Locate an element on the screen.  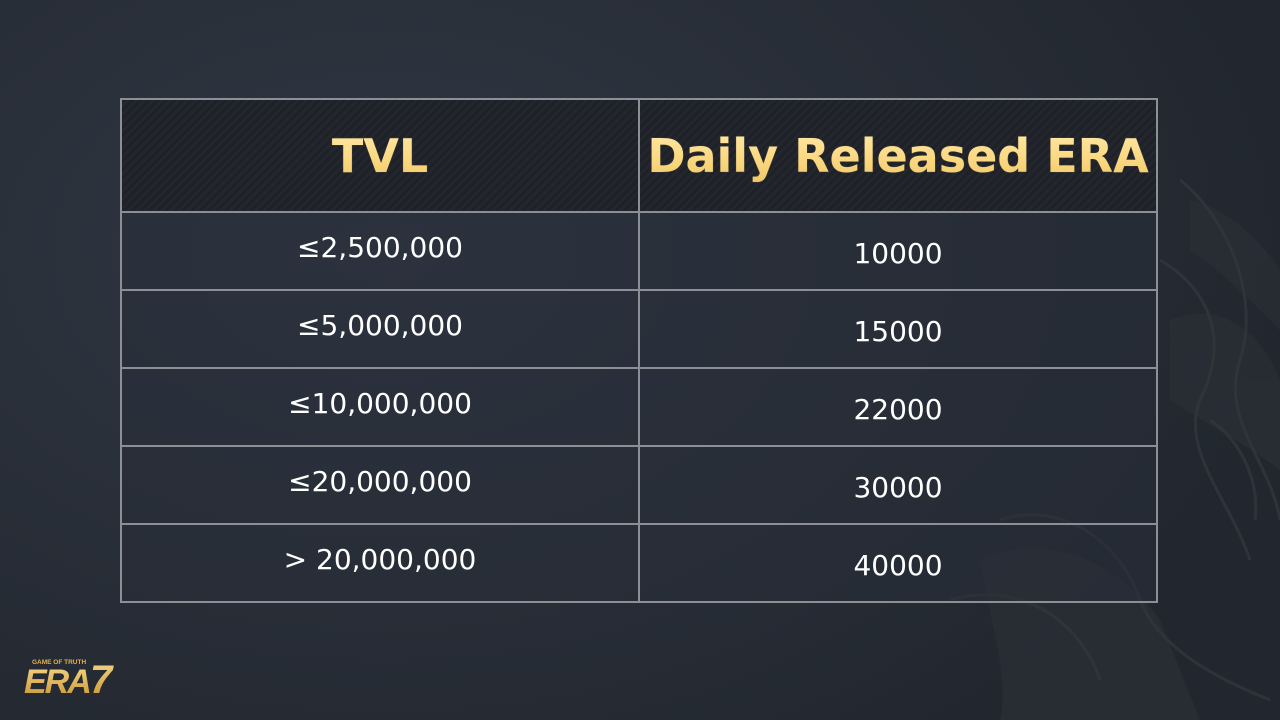
tvl-cell: > 20,000,000 is located at coordinates (380, 563).